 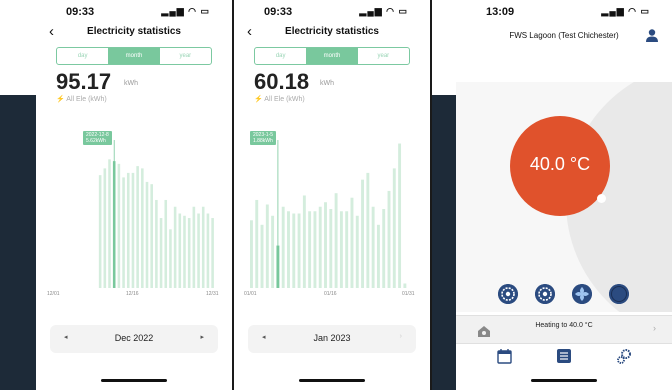 What do you see at coordinates (564, 356) in the screenshot?
I see `list-icon` at bounding box center [564, 356].